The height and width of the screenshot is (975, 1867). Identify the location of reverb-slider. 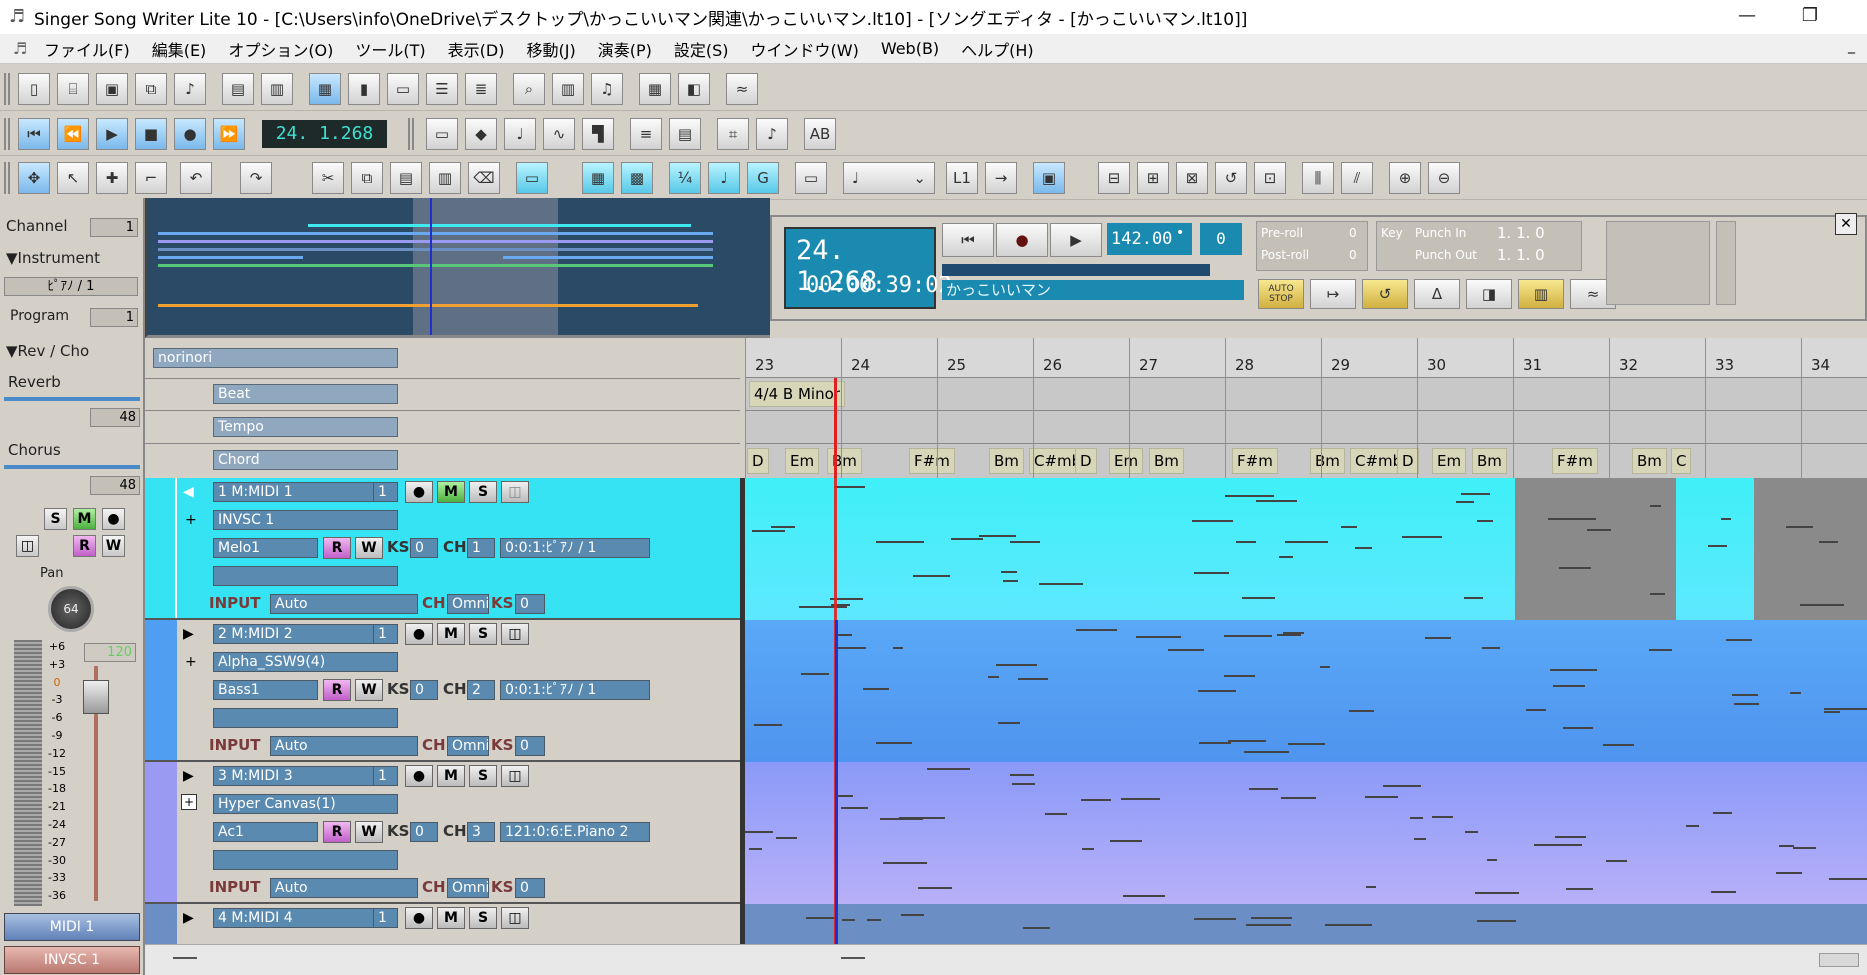
(72, 399).